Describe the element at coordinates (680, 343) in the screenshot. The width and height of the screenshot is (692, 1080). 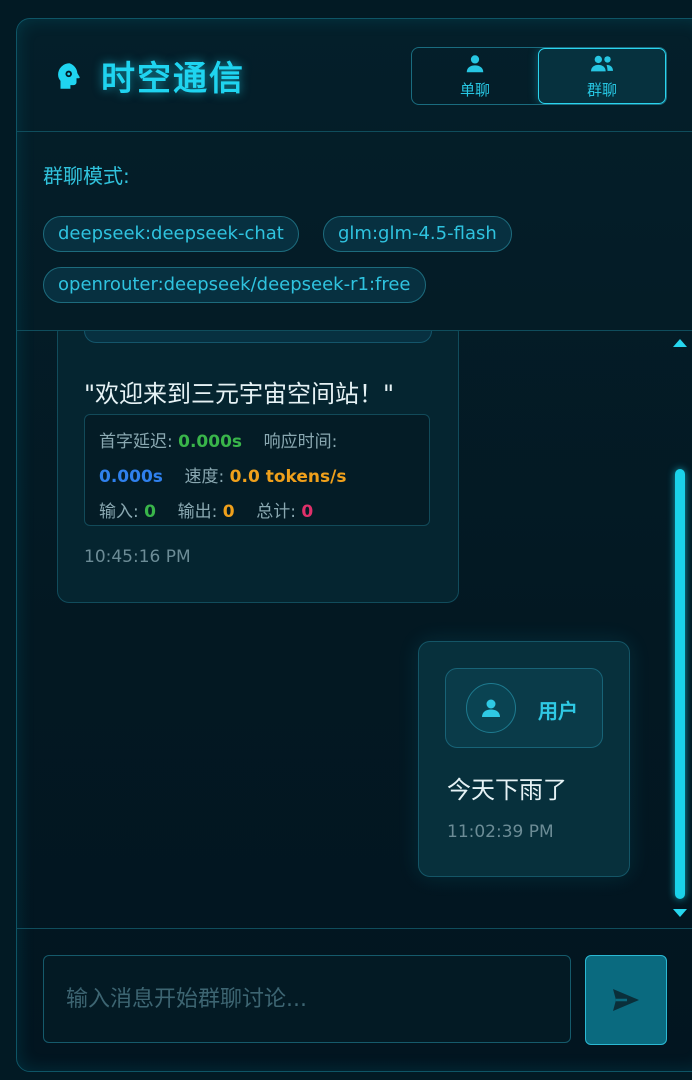
I see `scroll-up-arrow-icon` at that location.